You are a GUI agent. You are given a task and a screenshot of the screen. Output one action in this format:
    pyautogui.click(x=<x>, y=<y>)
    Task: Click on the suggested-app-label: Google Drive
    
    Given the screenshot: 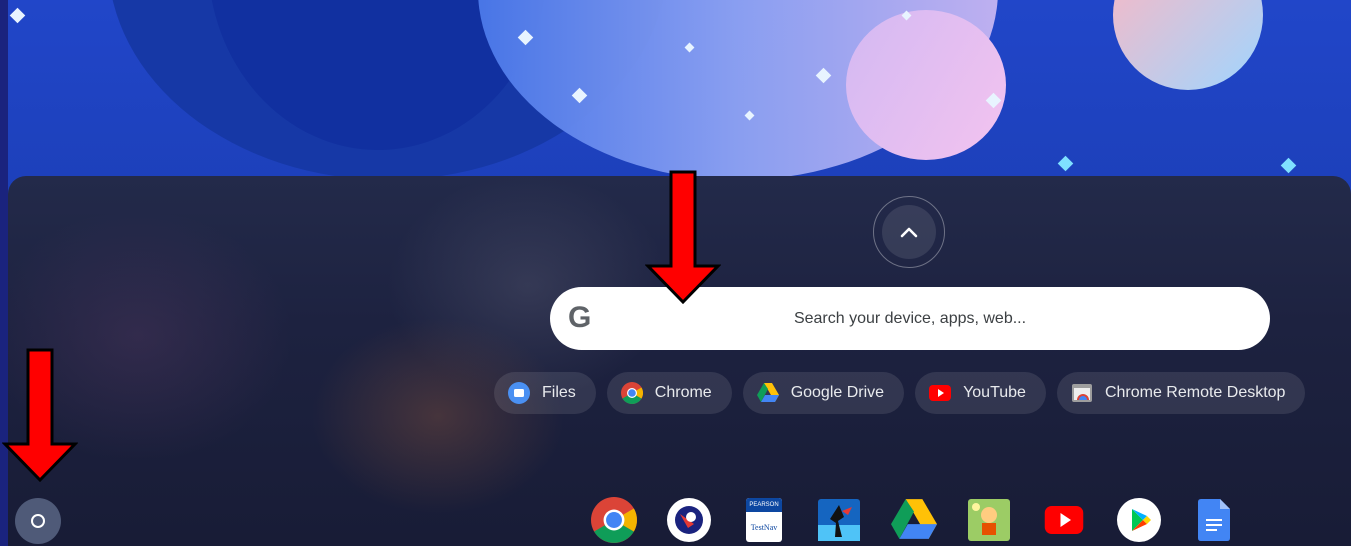 What is the action you would take?
    pyautogui.click(x=837, y=392)
    